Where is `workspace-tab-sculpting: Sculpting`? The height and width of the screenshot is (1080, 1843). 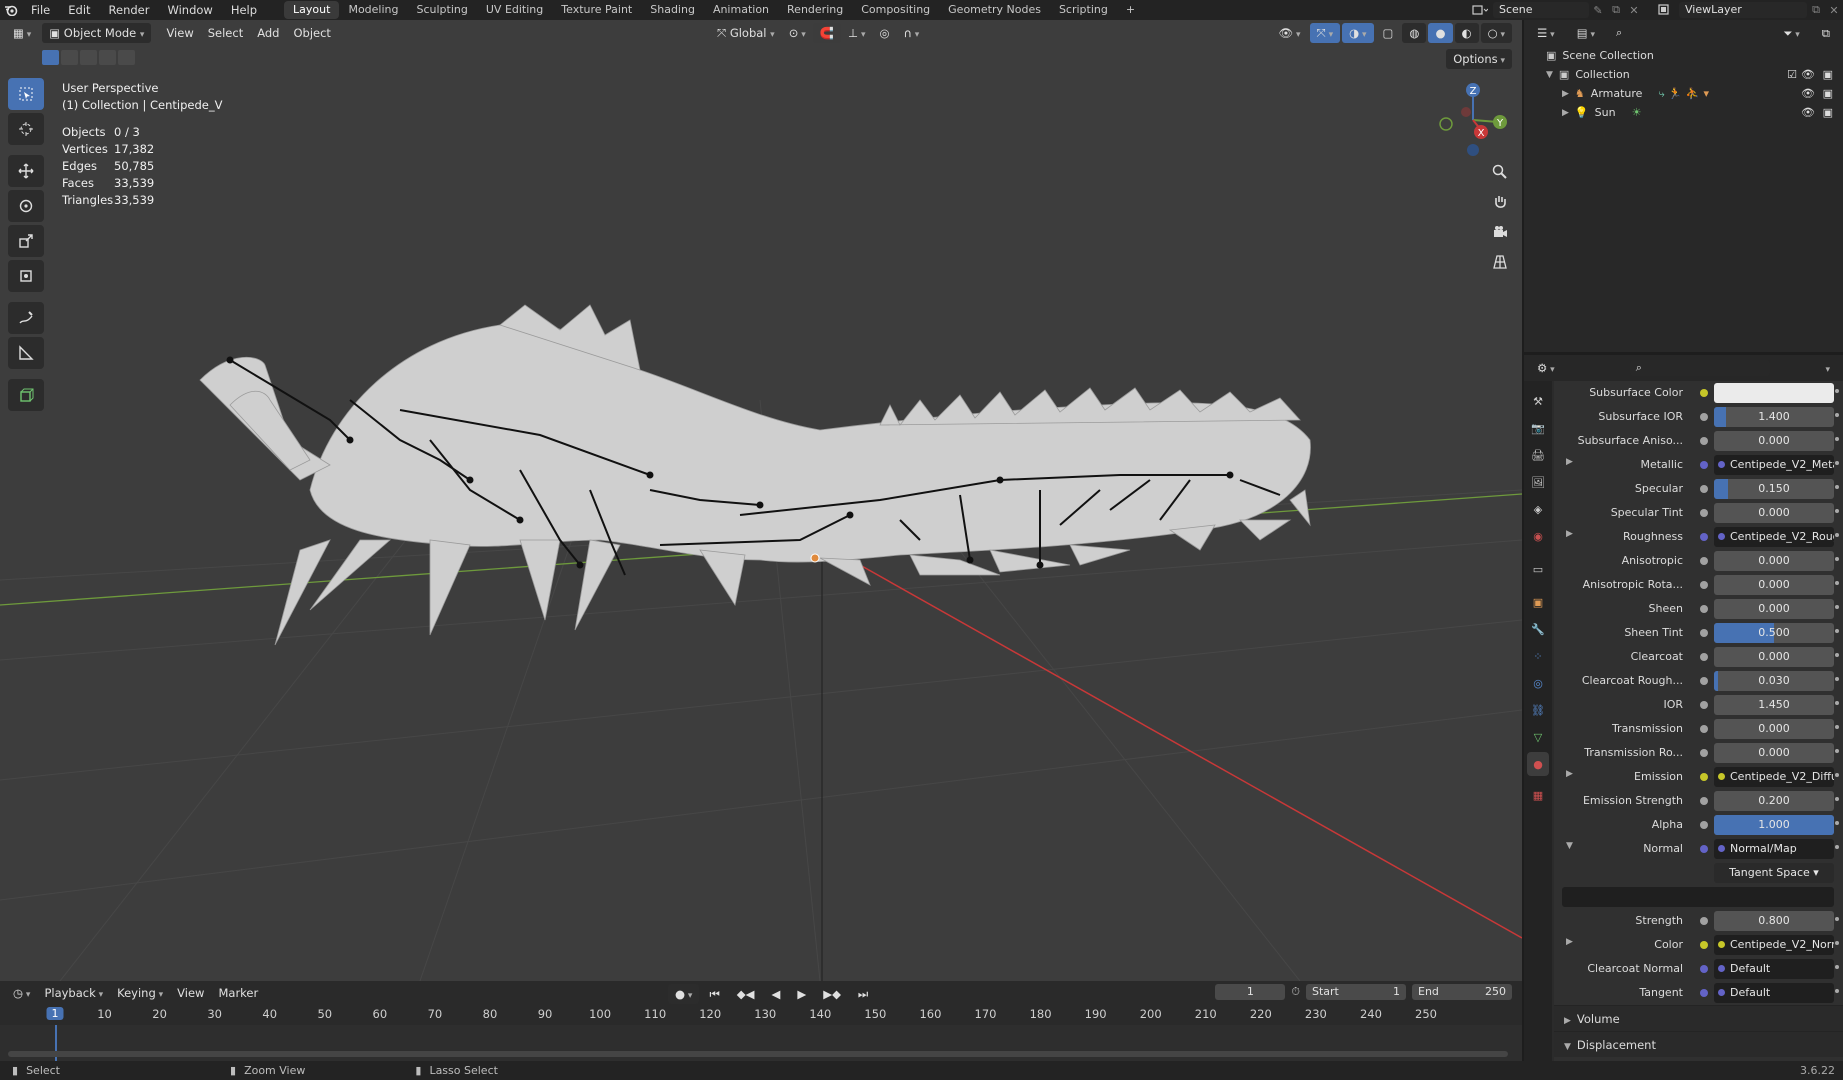
workspace-tab-sculpting: Sculpting is located at coordinates (442, 10).